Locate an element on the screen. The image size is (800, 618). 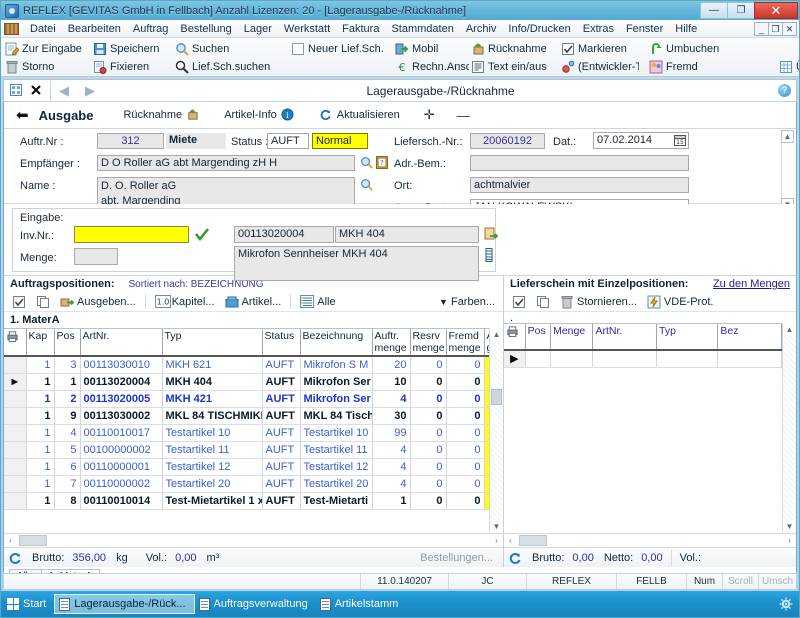
right-grid-scroll-track is located at coordinates (789, 428).